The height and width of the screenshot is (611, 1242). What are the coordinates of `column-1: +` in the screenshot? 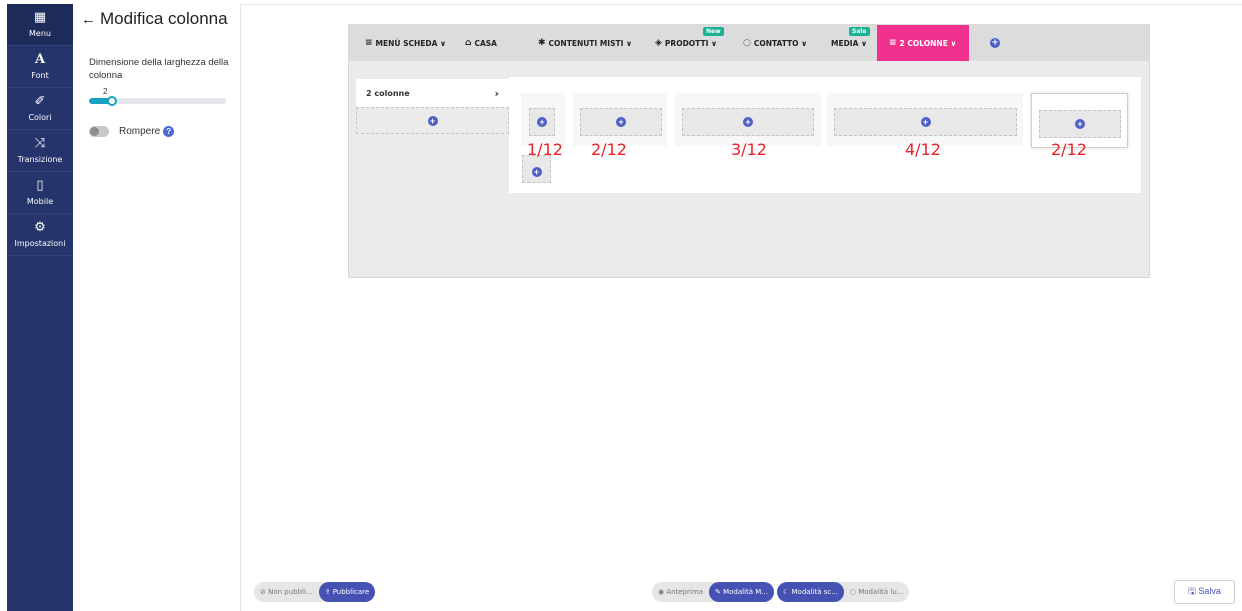 It's located at (543, 119).